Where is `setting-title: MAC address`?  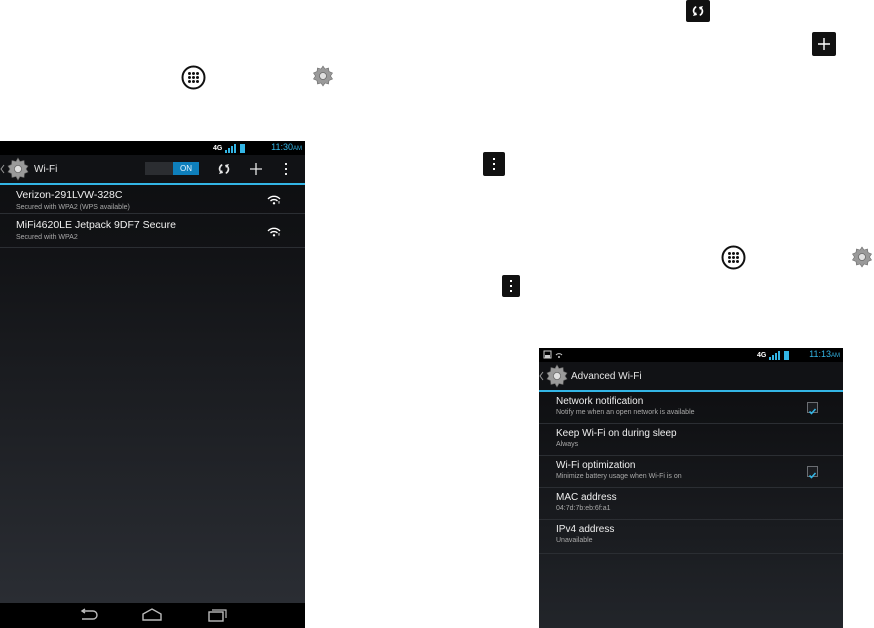
setting-title: MAC address is located at coordinates (586, 497).